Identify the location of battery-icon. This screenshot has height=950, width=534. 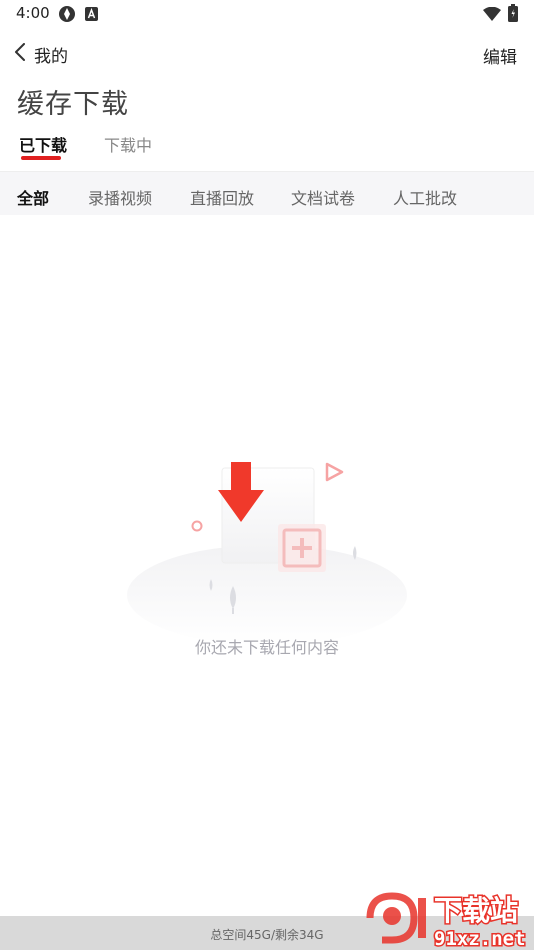
(513, 15).